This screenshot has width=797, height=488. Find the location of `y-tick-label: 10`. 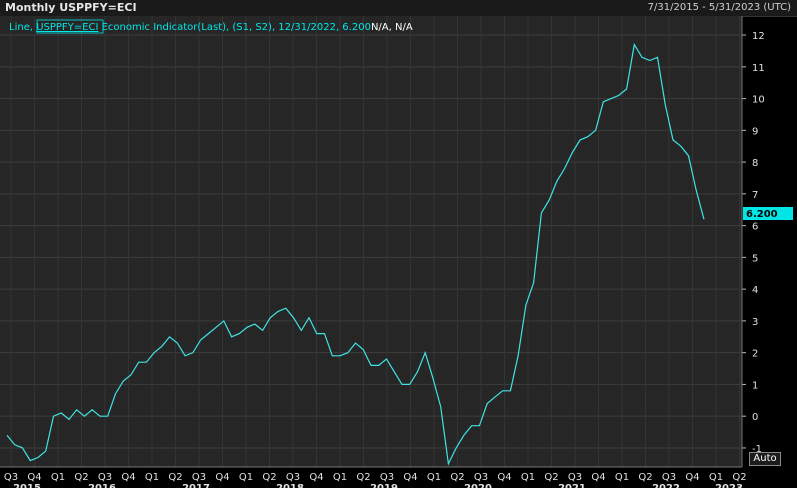

y-tick-label: 10 is located at coordinates (758, 100).